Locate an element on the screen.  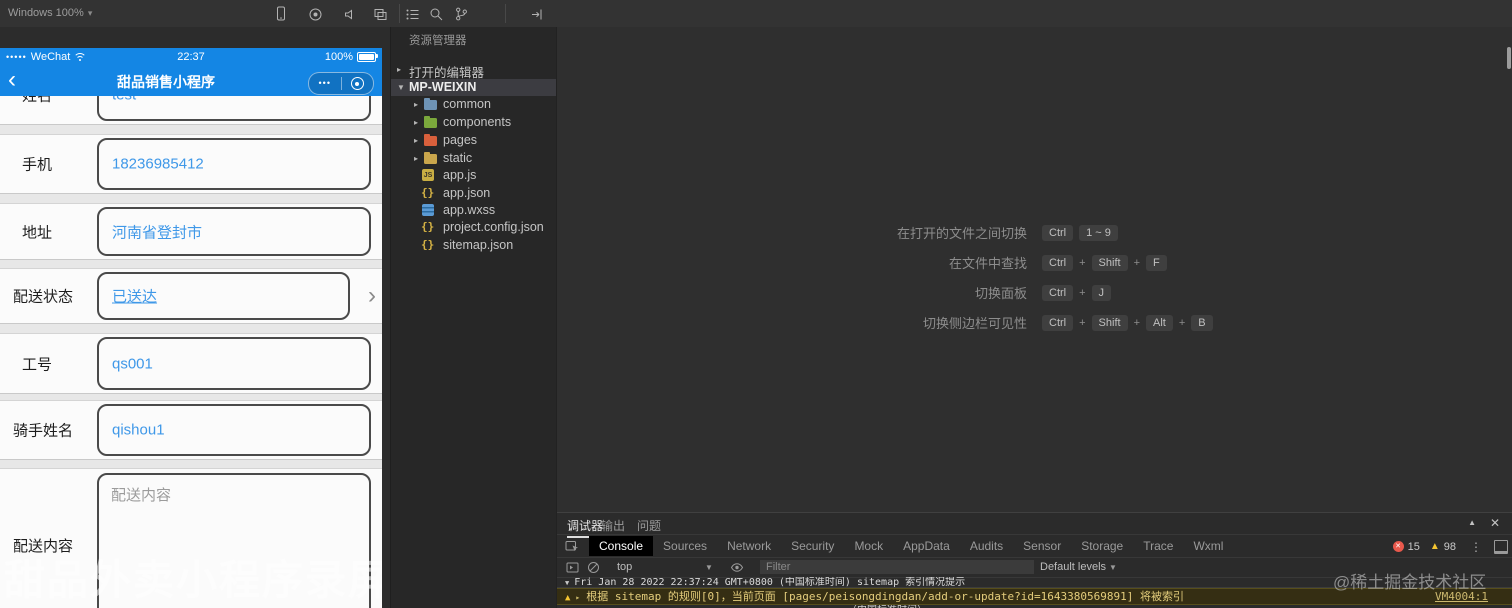
devtools-tab-sensor: Sensor is located at coordinates (1042, 546).